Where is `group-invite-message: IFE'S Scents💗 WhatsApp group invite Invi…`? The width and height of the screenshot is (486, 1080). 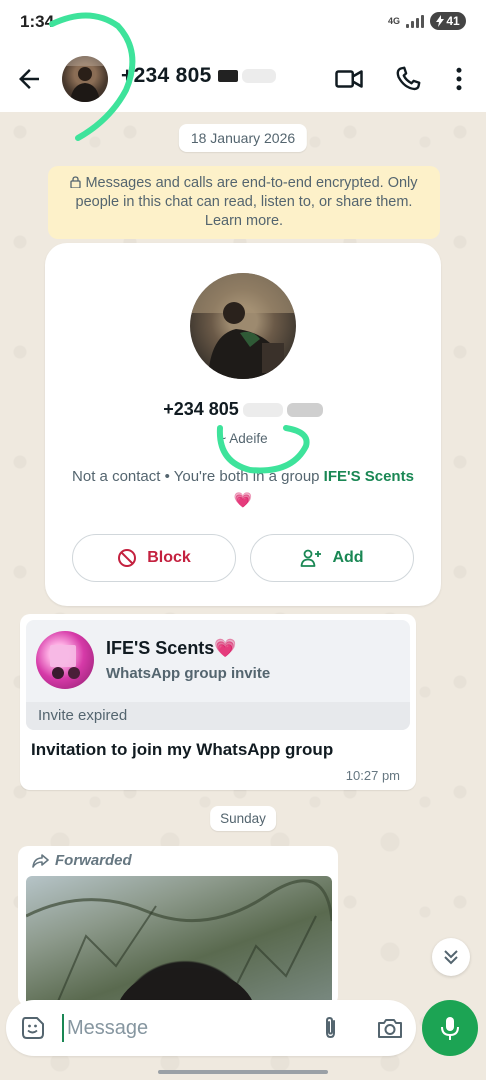 group-invite-message: IFE'S Scents💗 WhatsApp group invite Invi… is located at coordinates (218, 702).